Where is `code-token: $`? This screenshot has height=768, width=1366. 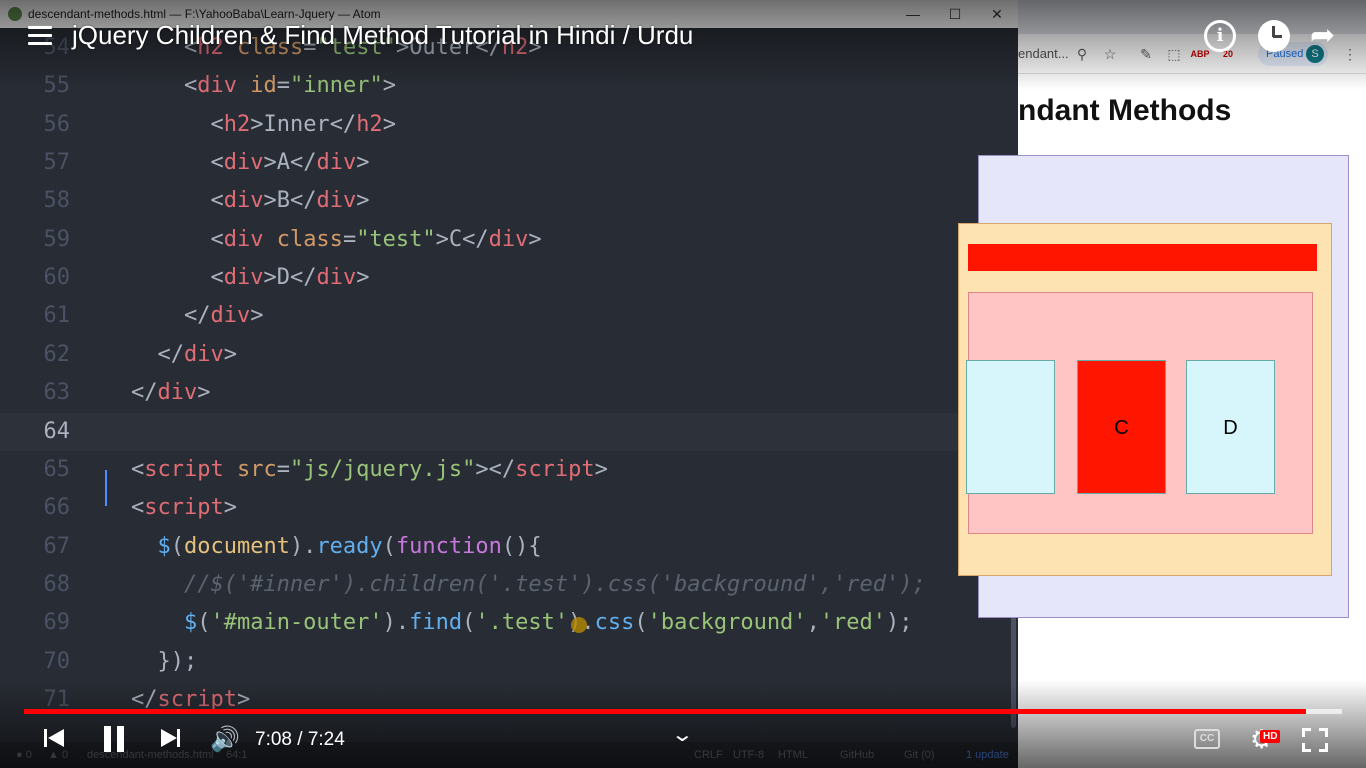 code-token: $ is located at coordinates (124, 546).